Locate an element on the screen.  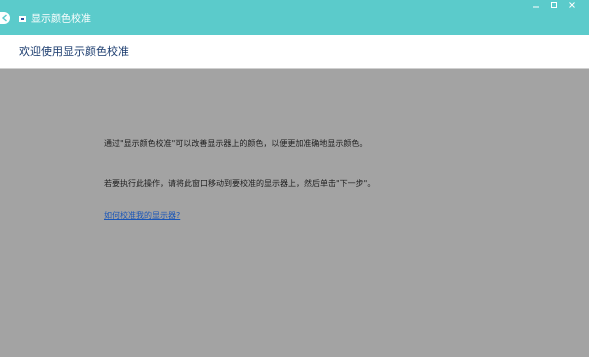
maximize-icon is located at coordinates (554, 5).